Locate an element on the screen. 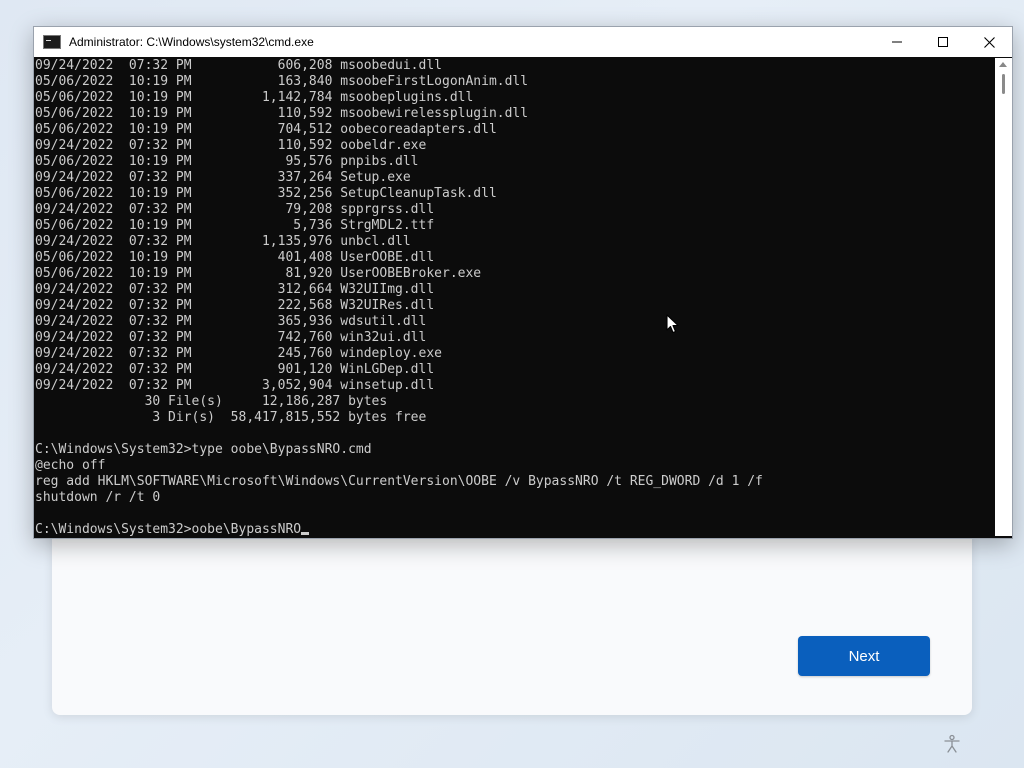  text-cursor is located at coordinates (305, 533).